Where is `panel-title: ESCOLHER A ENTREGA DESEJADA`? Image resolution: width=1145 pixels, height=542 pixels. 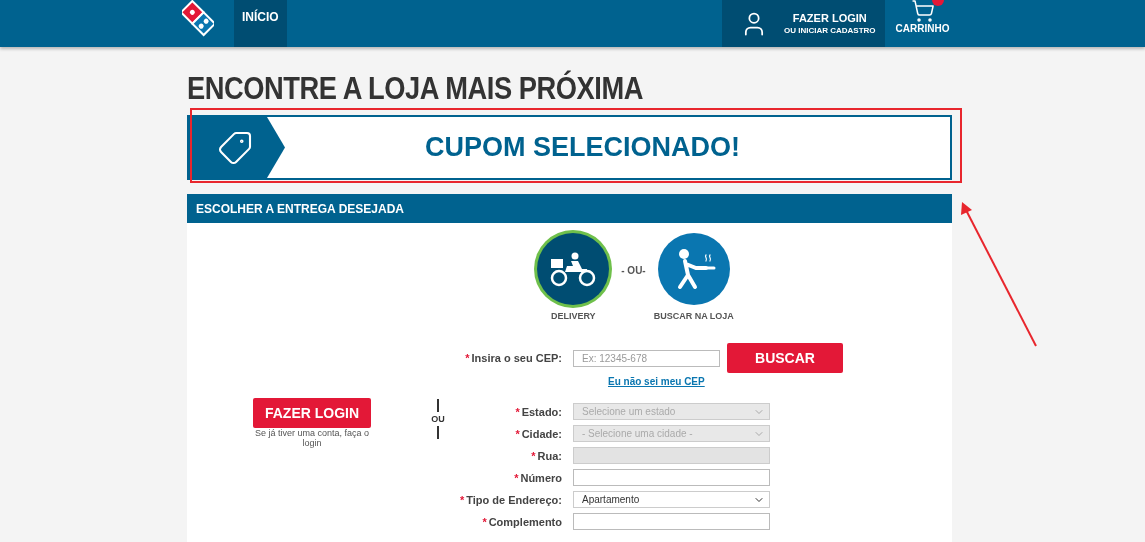 panel-title: ESCOLHER A ENTREGA DESEJADA is located at coordinates (569, 208).